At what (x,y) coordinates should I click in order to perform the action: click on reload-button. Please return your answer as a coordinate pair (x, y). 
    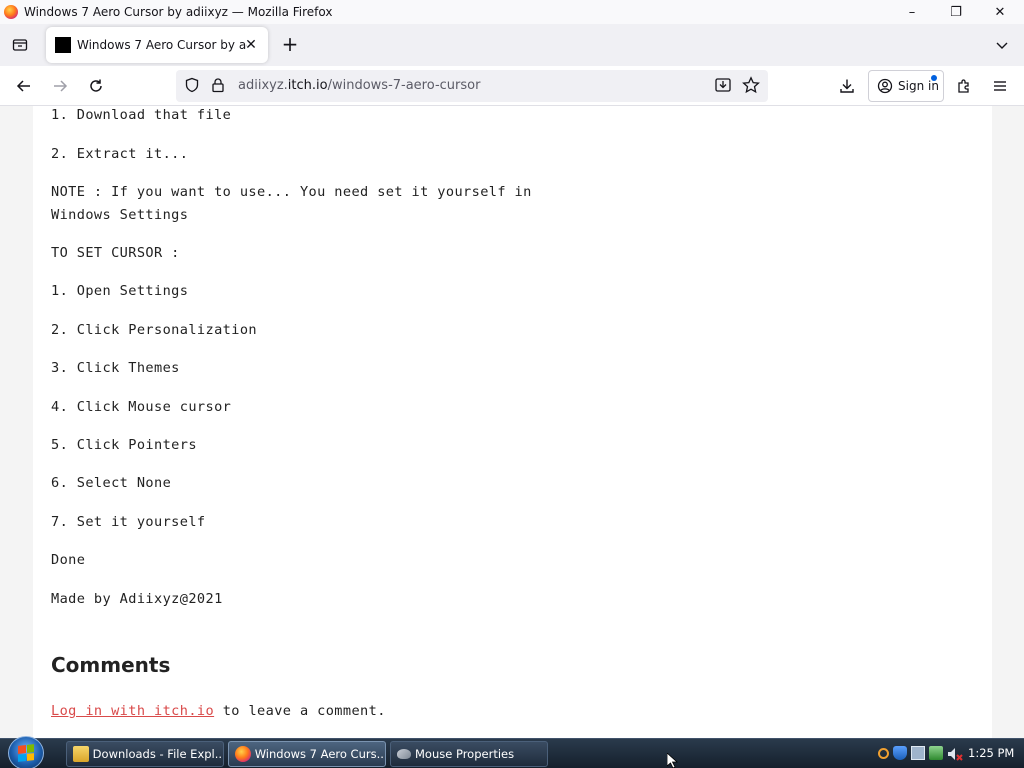
    Looking at the image, I should click on (96, 86).